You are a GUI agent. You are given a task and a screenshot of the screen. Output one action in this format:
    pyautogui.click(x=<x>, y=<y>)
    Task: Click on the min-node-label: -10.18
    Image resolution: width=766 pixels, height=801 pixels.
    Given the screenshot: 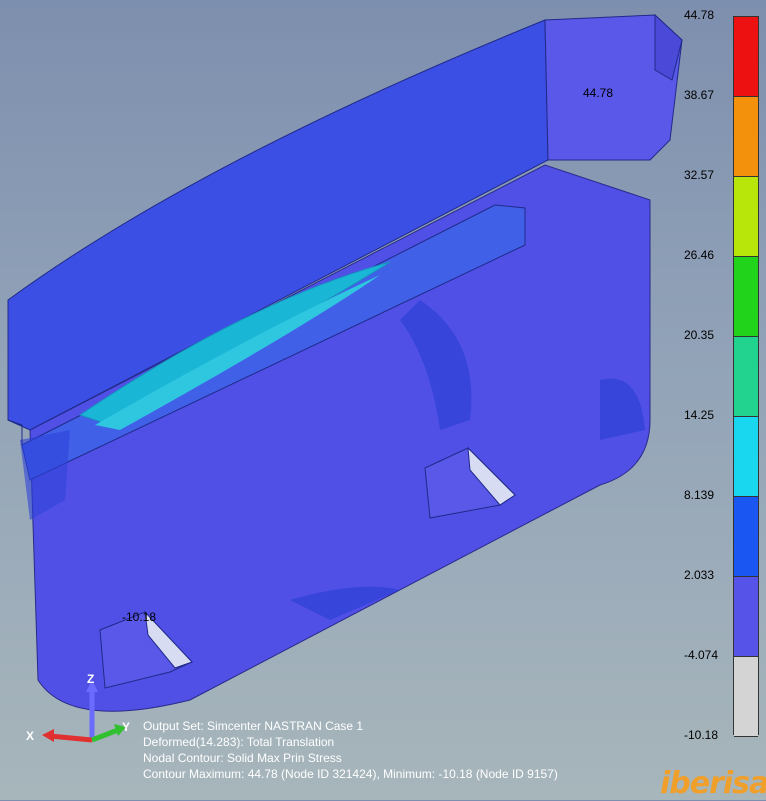 What is the action you would take?
    pyautogui.click(x=139, y=617)
    